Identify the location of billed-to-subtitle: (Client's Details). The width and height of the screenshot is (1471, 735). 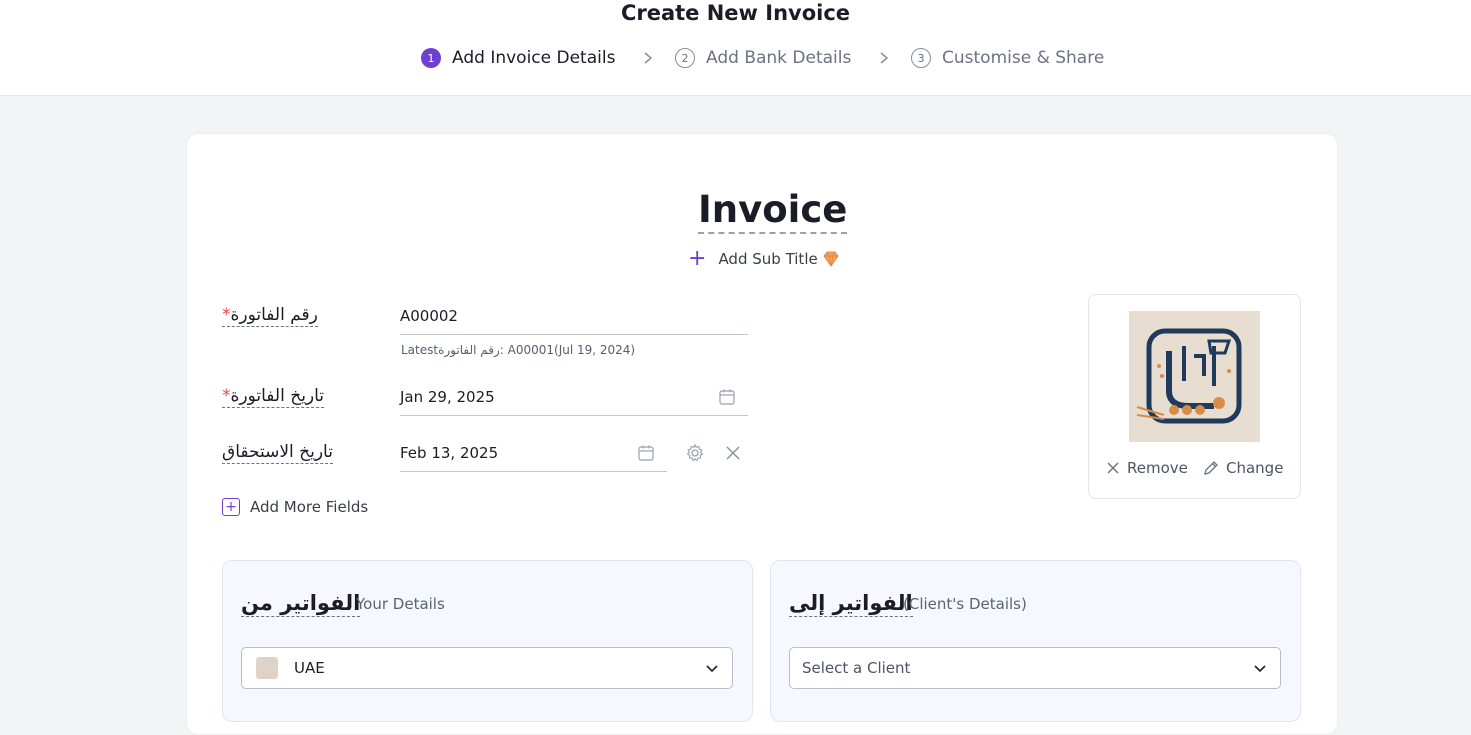
(965, 604).